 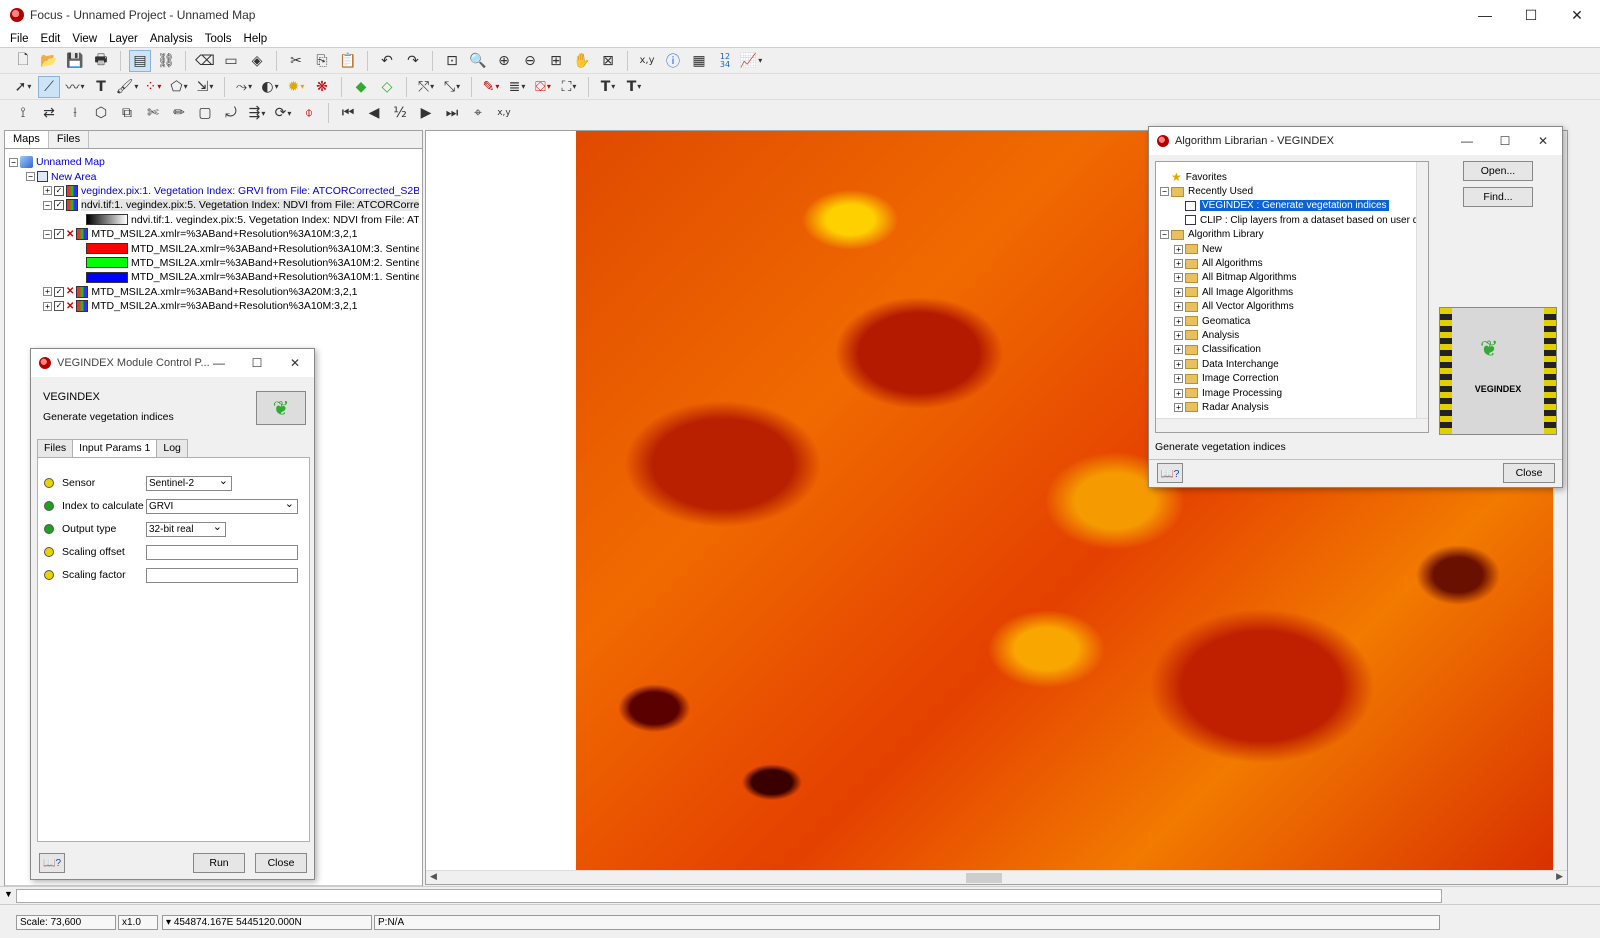 What do you see at coordinates (634, 87) in the screenshot?
I see `text-style-icon: T` at bounding box center [634, 87].